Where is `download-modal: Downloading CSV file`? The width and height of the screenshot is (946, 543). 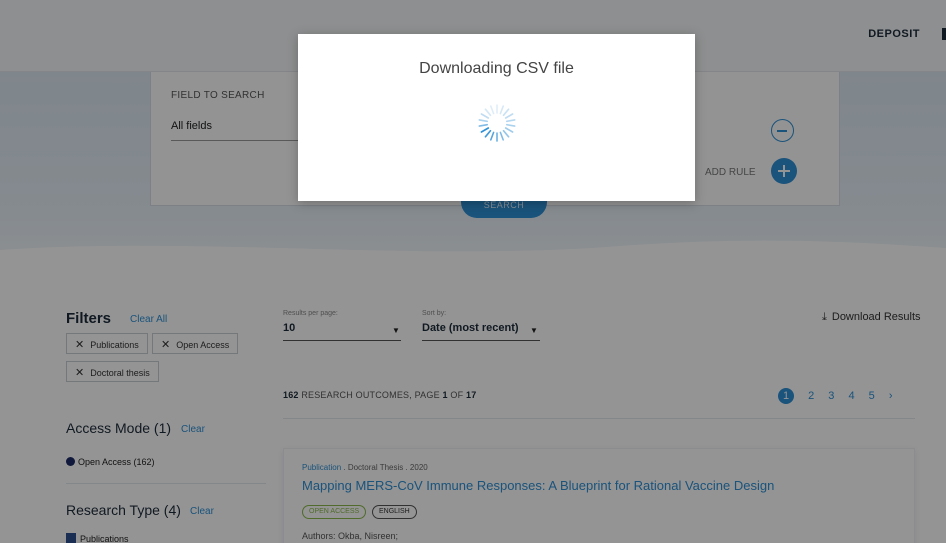 download-modal: Downloading CSV file is located at coordinates (496, 117).